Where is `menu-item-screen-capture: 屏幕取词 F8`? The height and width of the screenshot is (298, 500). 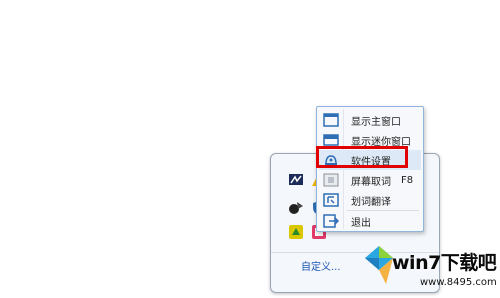
menu-item-screen-capture: 屏幕取词 F8 is located at coordinates (370, 180).